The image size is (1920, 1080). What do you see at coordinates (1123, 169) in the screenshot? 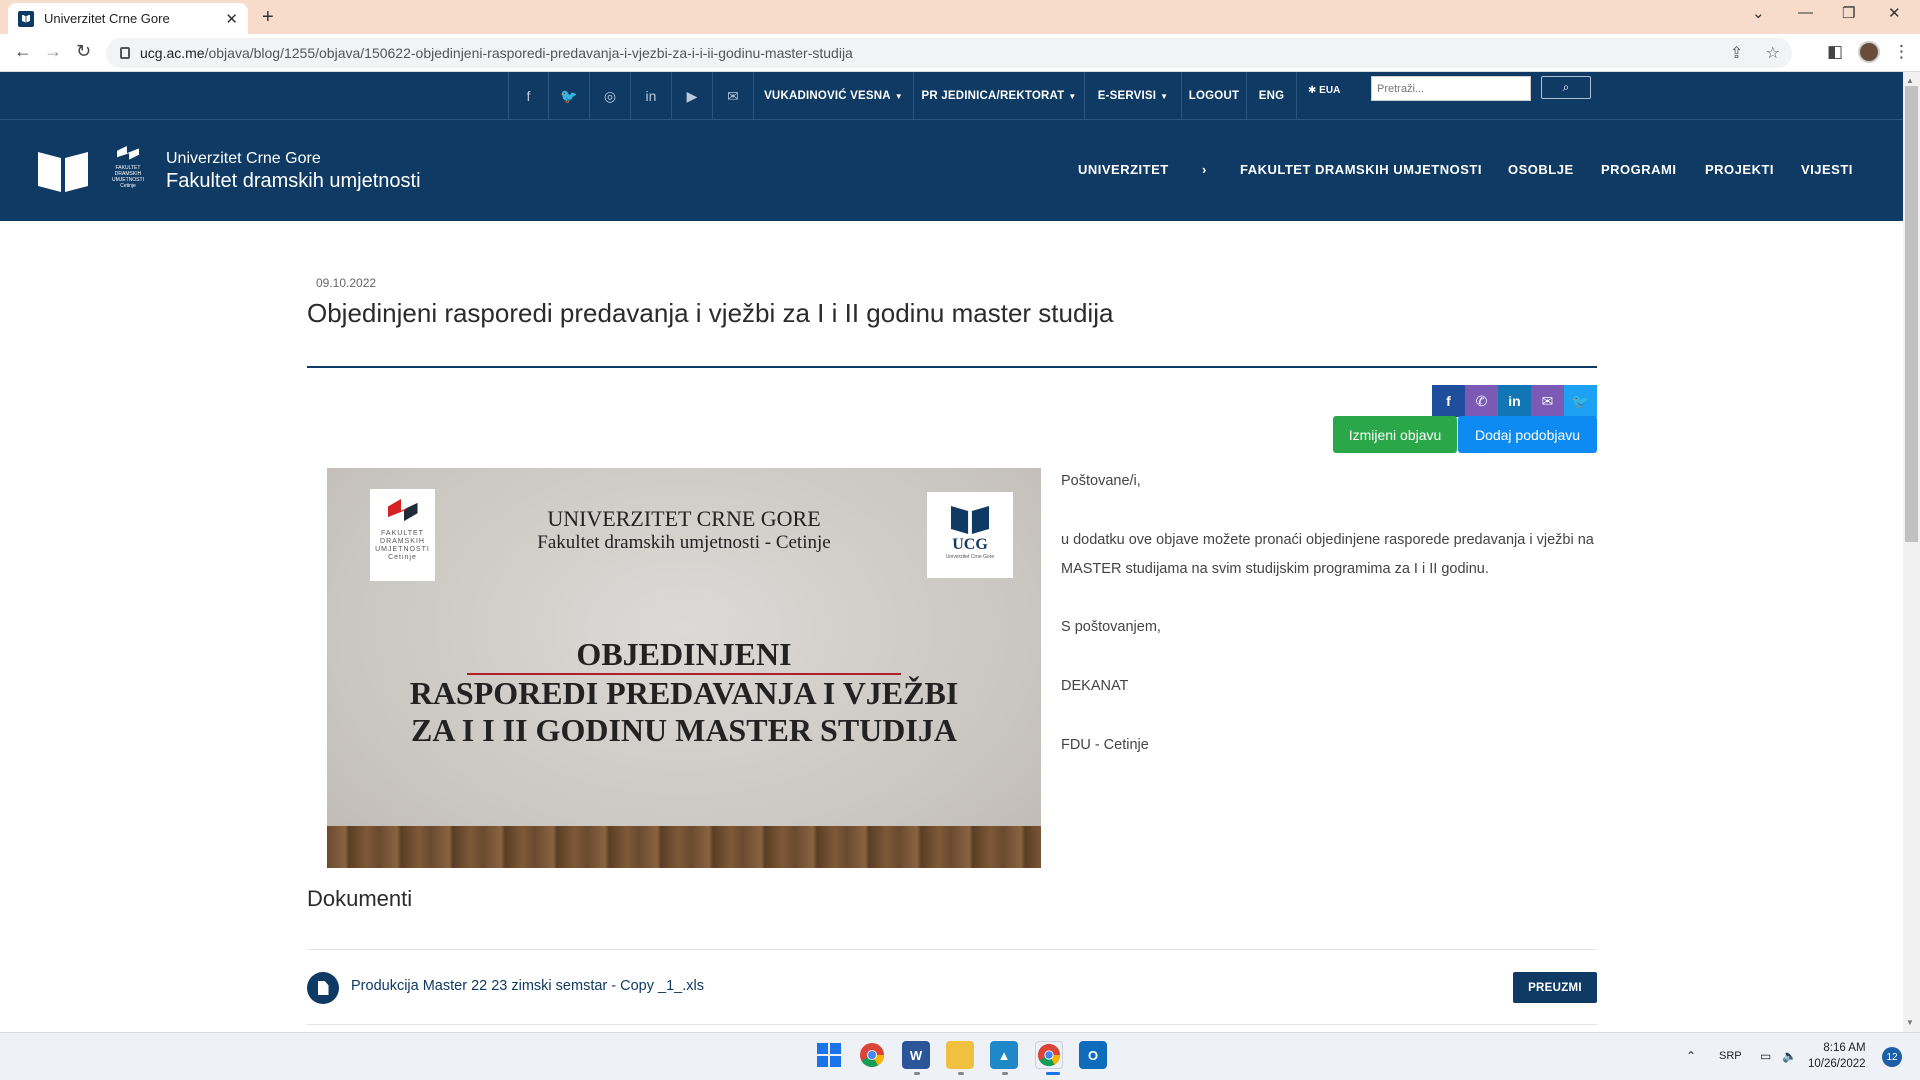
I see `nav-univerzitet: UNIVERZITET` at bounding box center [1123, 169].